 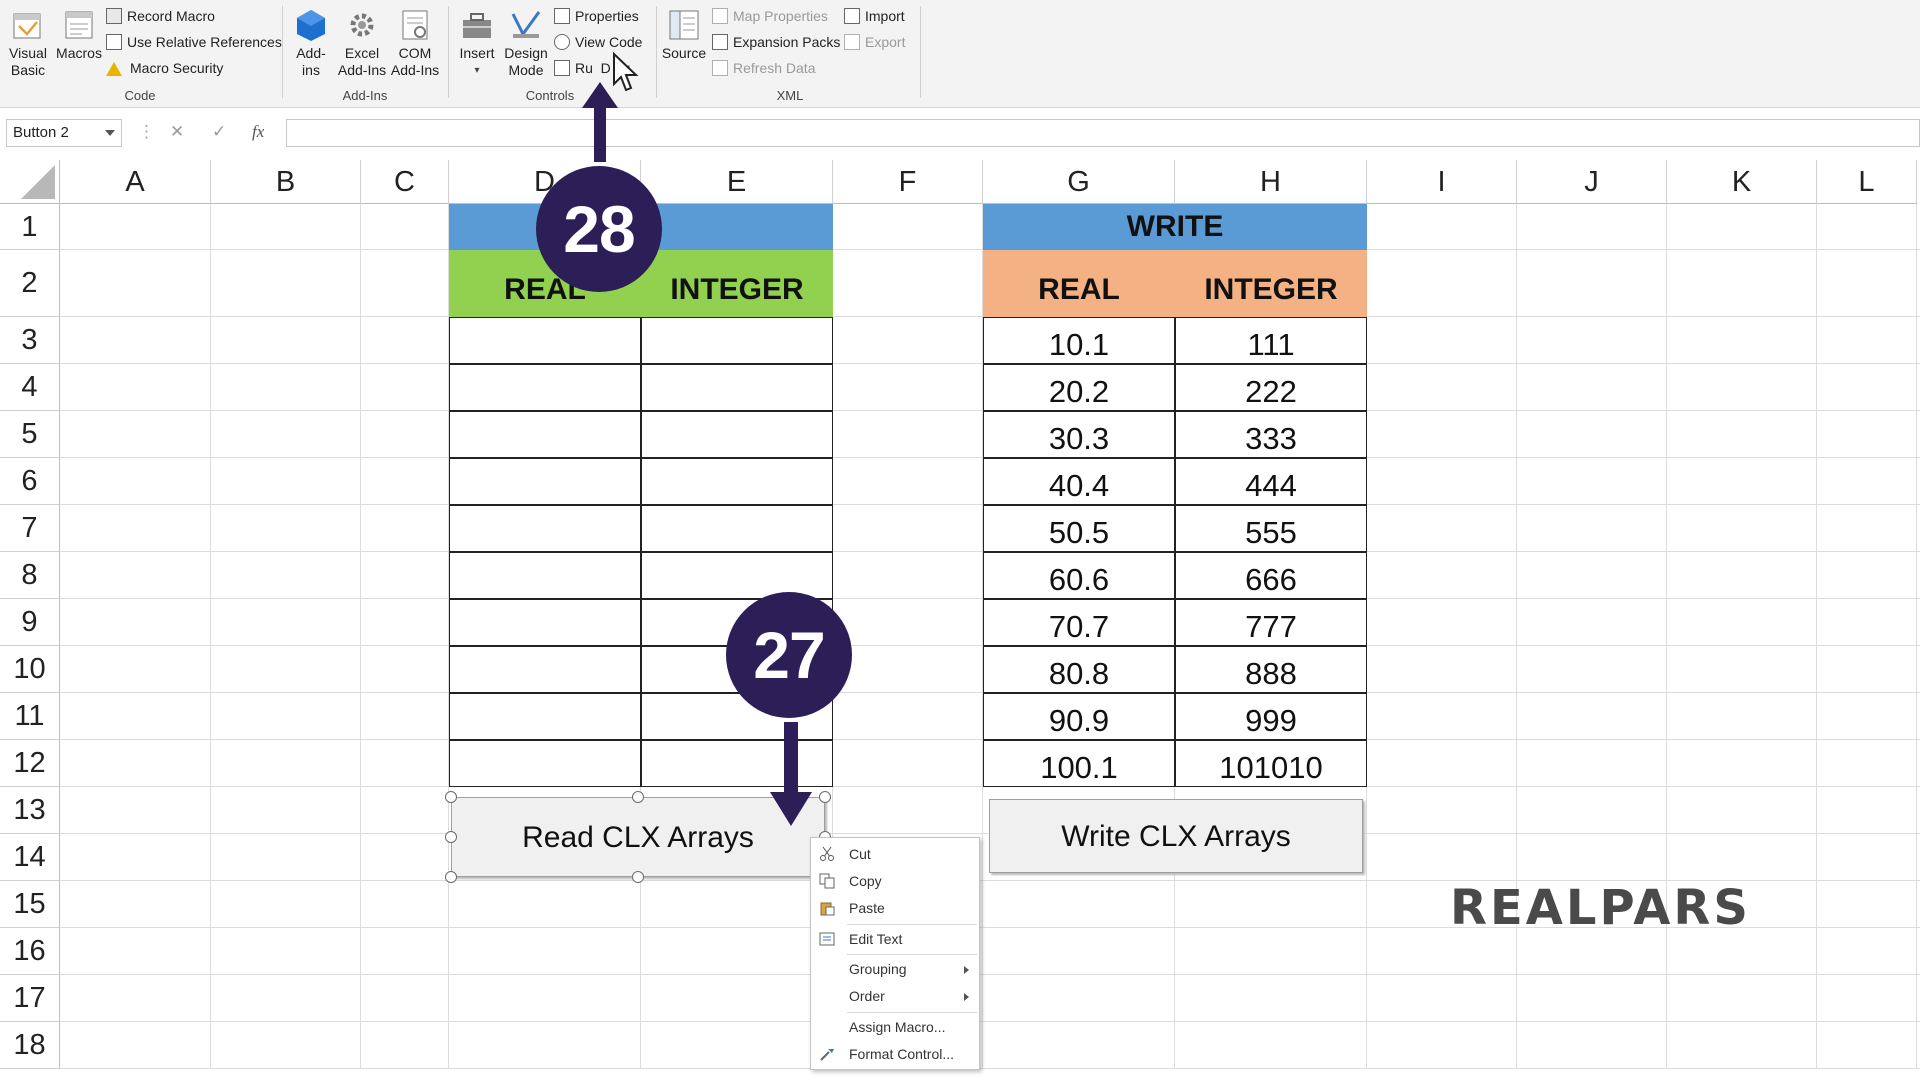 I want to click on write-table-cell-integer: 222, so click(x=1271, y=387).